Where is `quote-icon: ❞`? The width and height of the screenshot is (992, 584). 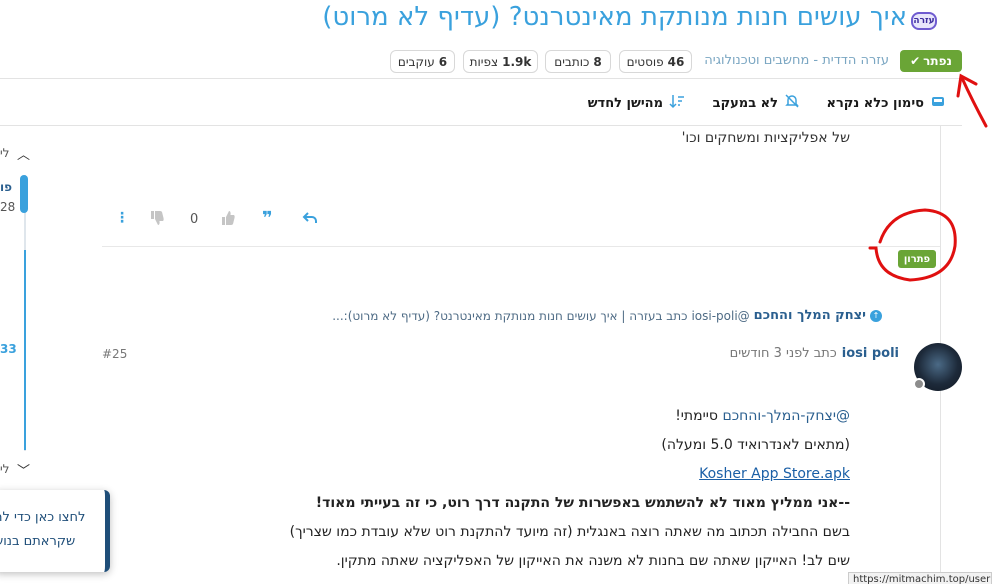 quote-icon: ❞ is located at coordinates (267, 218).